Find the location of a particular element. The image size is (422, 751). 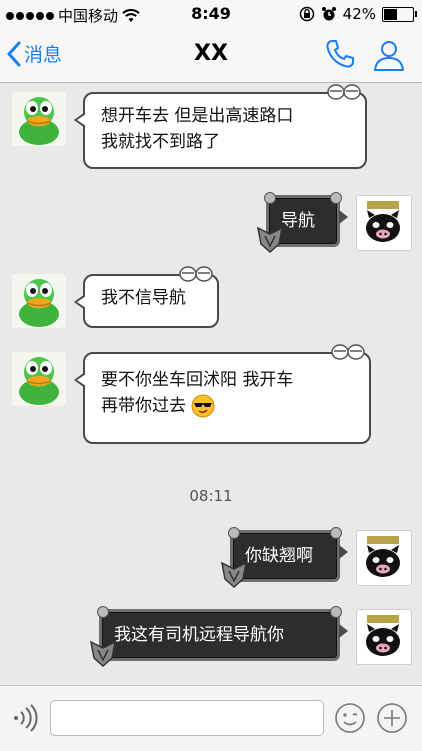

message-text-line: 想开车去 但是出高速路口 is located at coordinates (197, 116).